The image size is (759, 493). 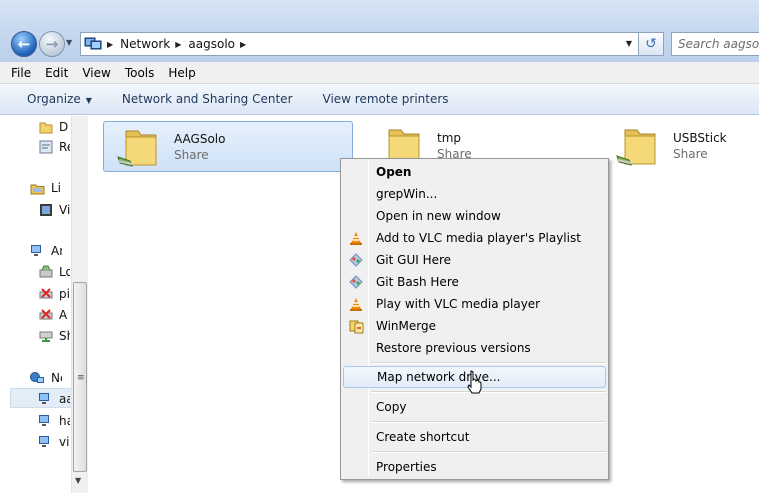 I want to click on scrollbar-thumb: ≡, so click(x=80, y=377).